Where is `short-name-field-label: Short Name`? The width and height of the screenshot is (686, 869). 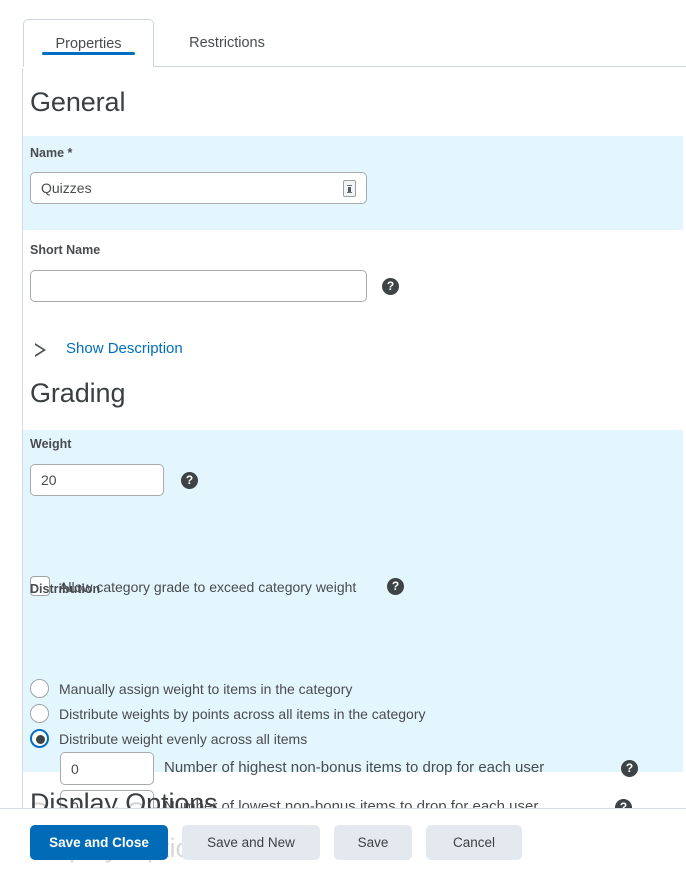 short-name-field-label: Short Name is located at coordinates (65, 250).